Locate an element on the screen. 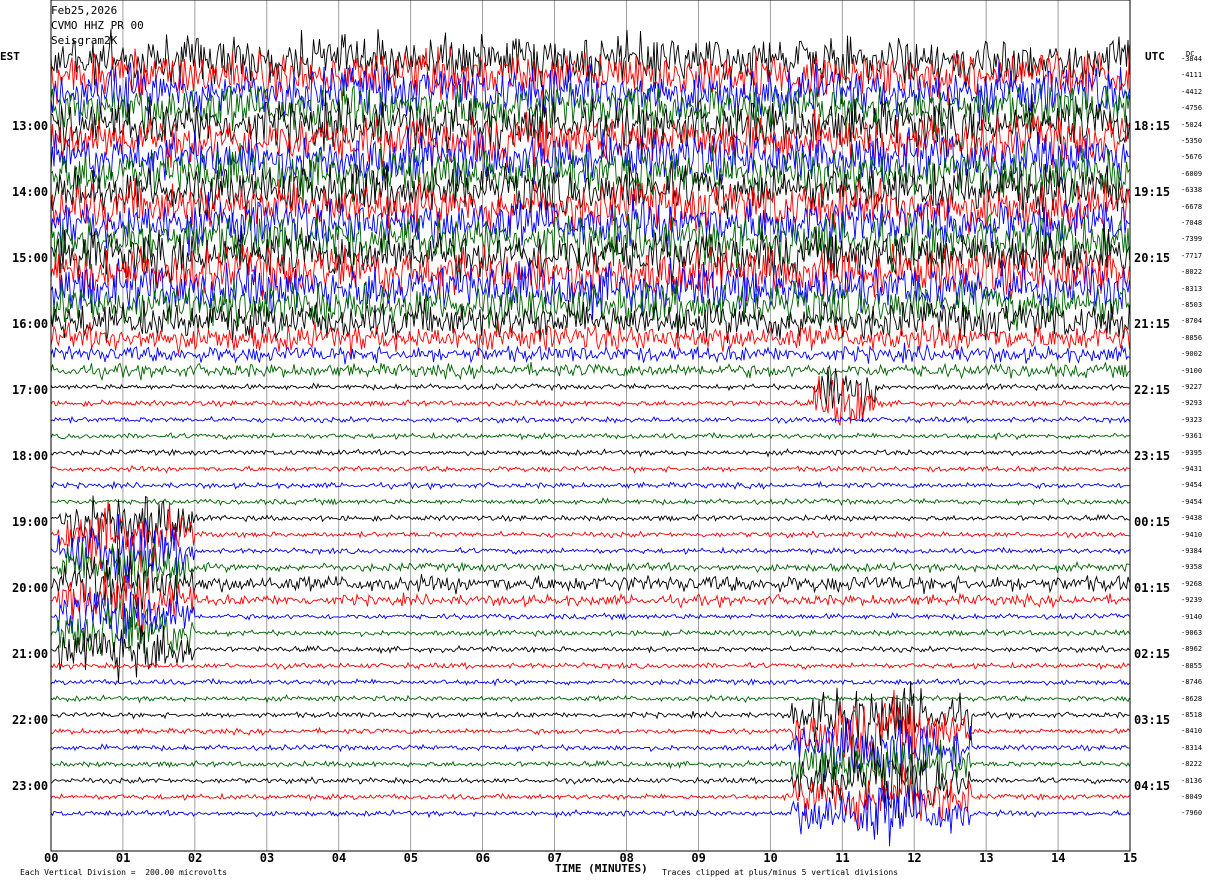 Image resolution: width=1210 pixels, height=886 pixels. left-hour-label: 14:00 is located at coordinates (30, 192).